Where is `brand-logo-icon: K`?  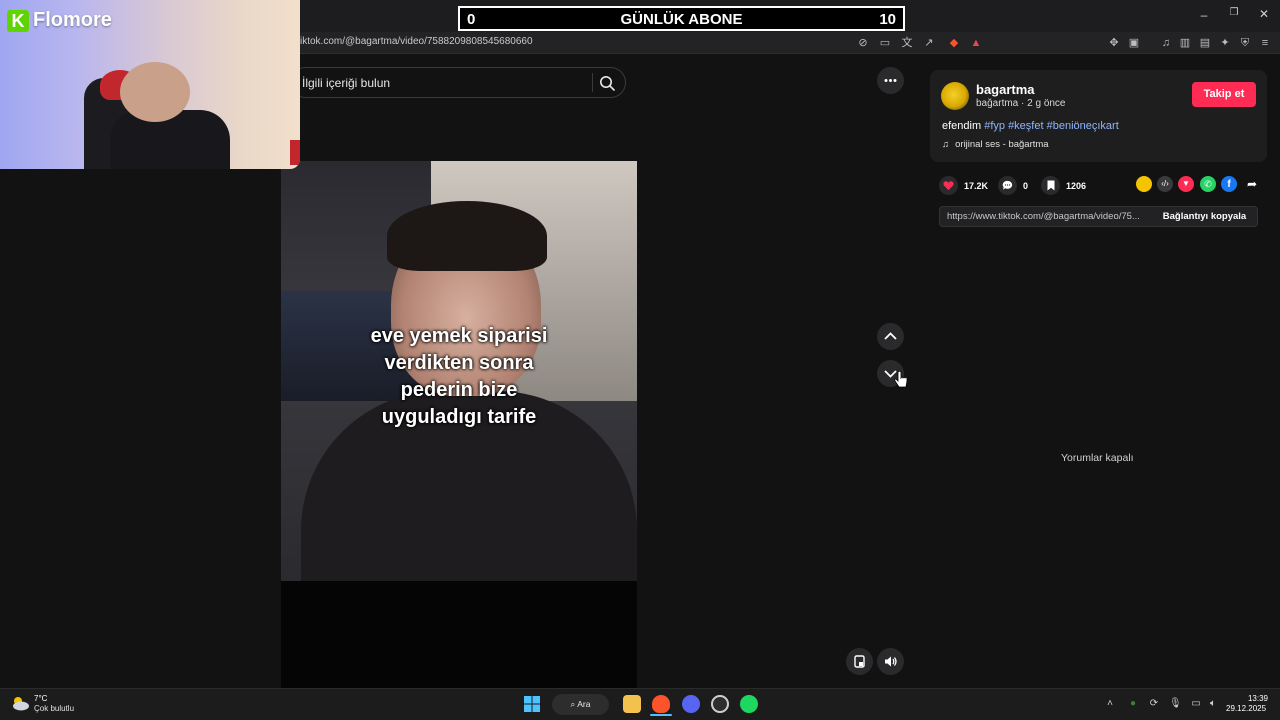
brand-logo-icon: K is located at coordinates (18, 20).